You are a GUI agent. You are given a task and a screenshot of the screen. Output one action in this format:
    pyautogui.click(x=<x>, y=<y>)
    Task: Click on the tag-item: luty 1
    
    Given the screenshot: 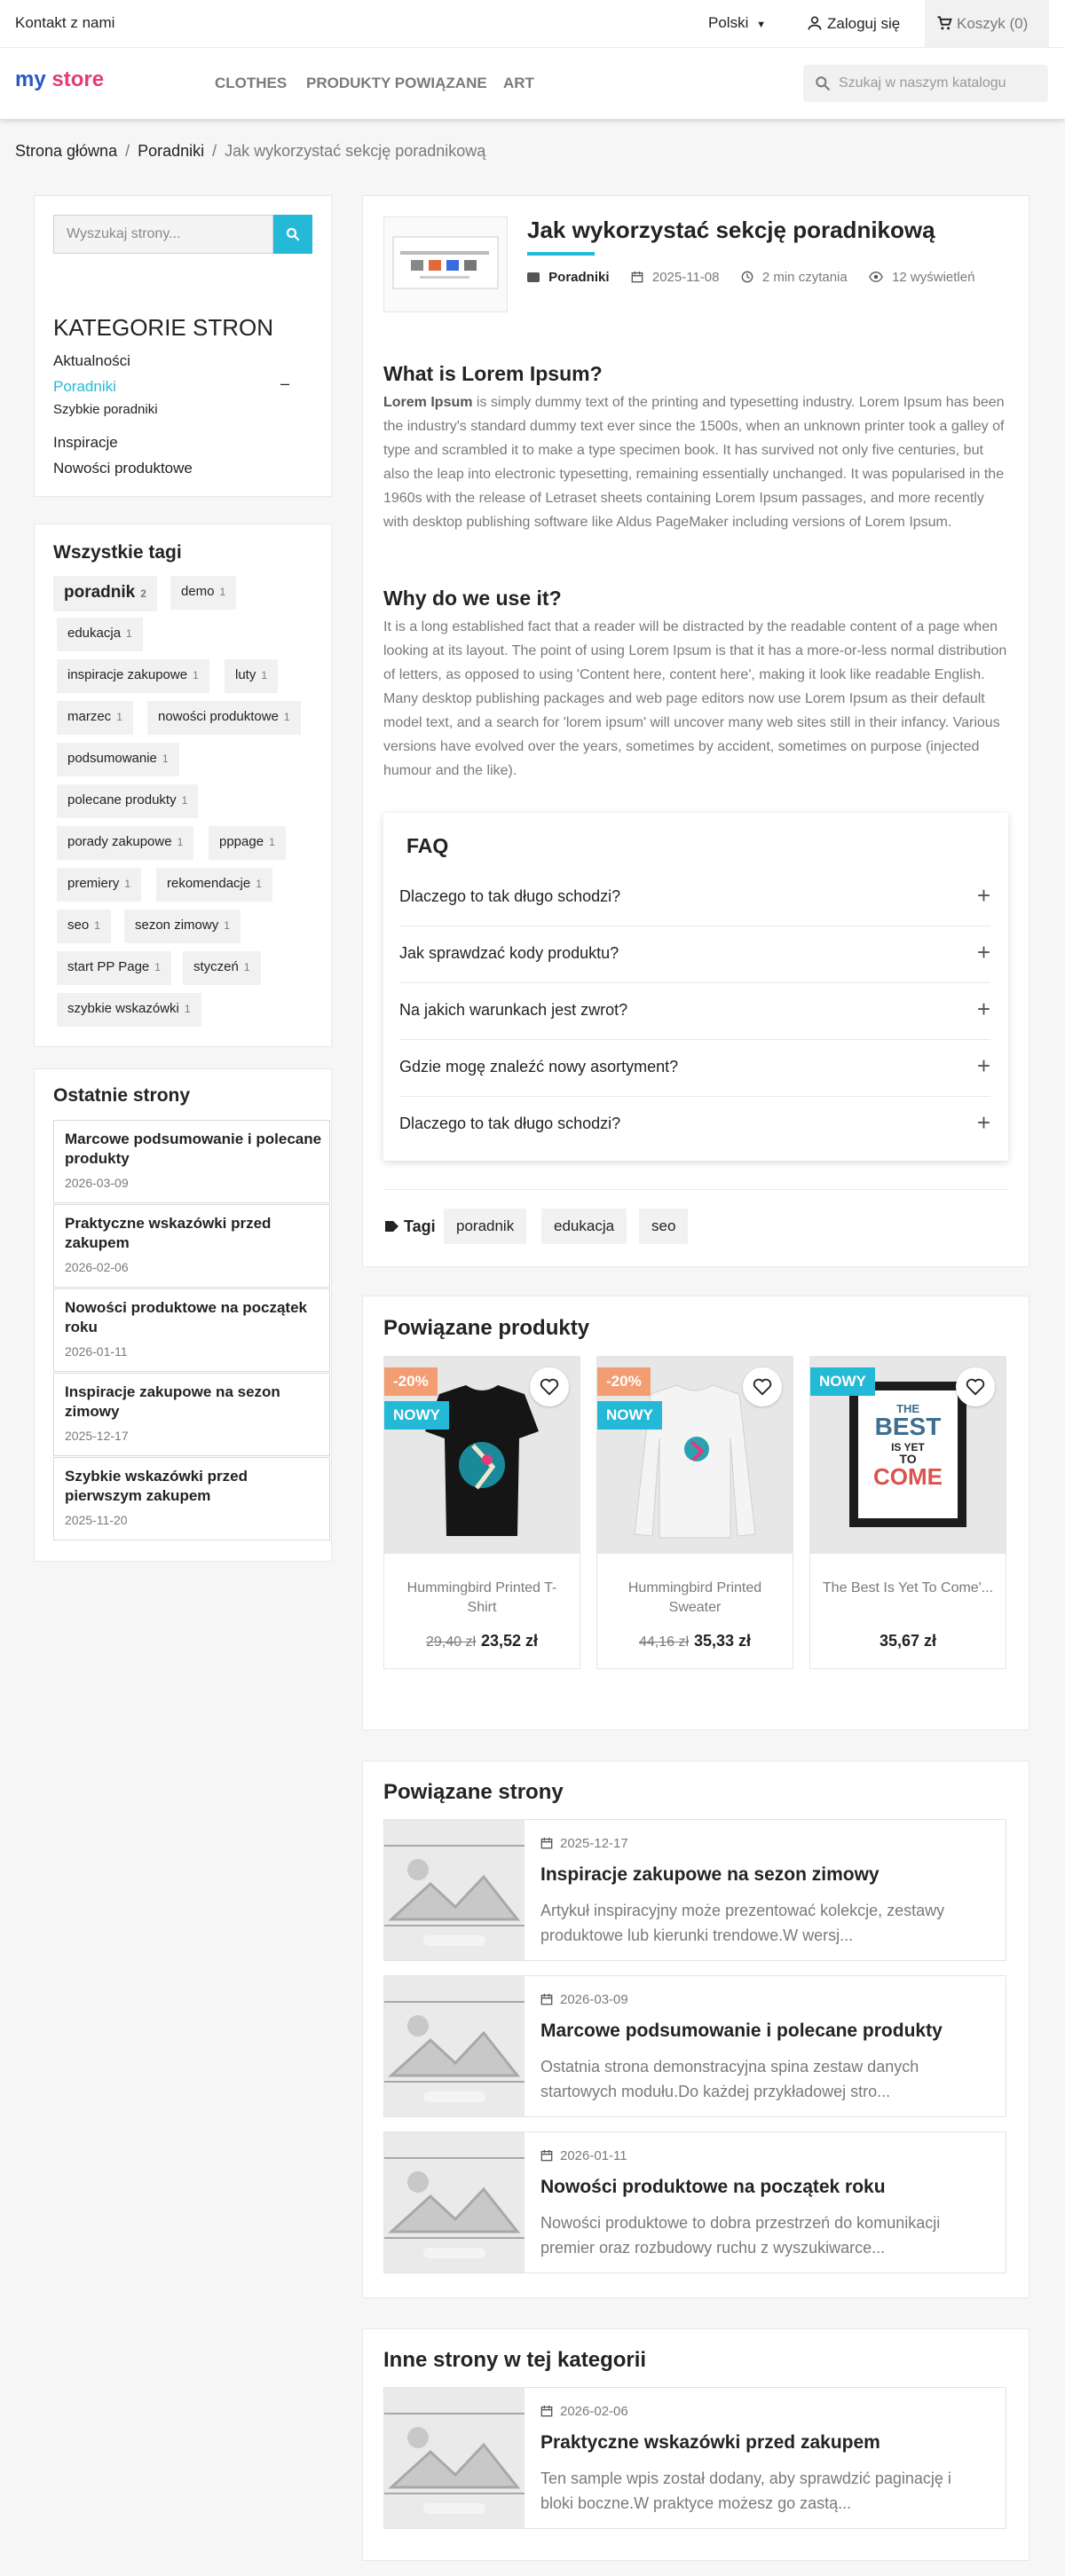 What is the action you would take?
    pyautogui.click(x=252, y=676)
    